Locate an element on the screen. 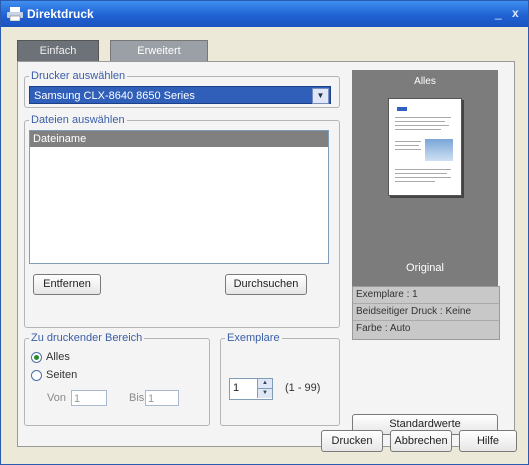  pages-label: Seiten is located at coordinates (62, 375).